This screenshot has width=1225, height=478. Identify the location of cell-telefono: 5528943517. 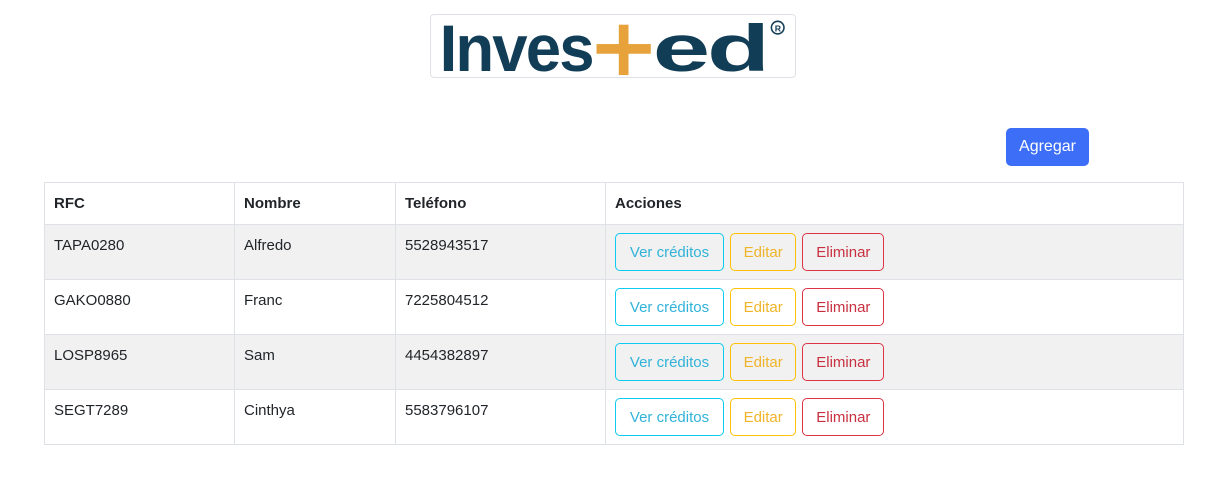
(500, 252).